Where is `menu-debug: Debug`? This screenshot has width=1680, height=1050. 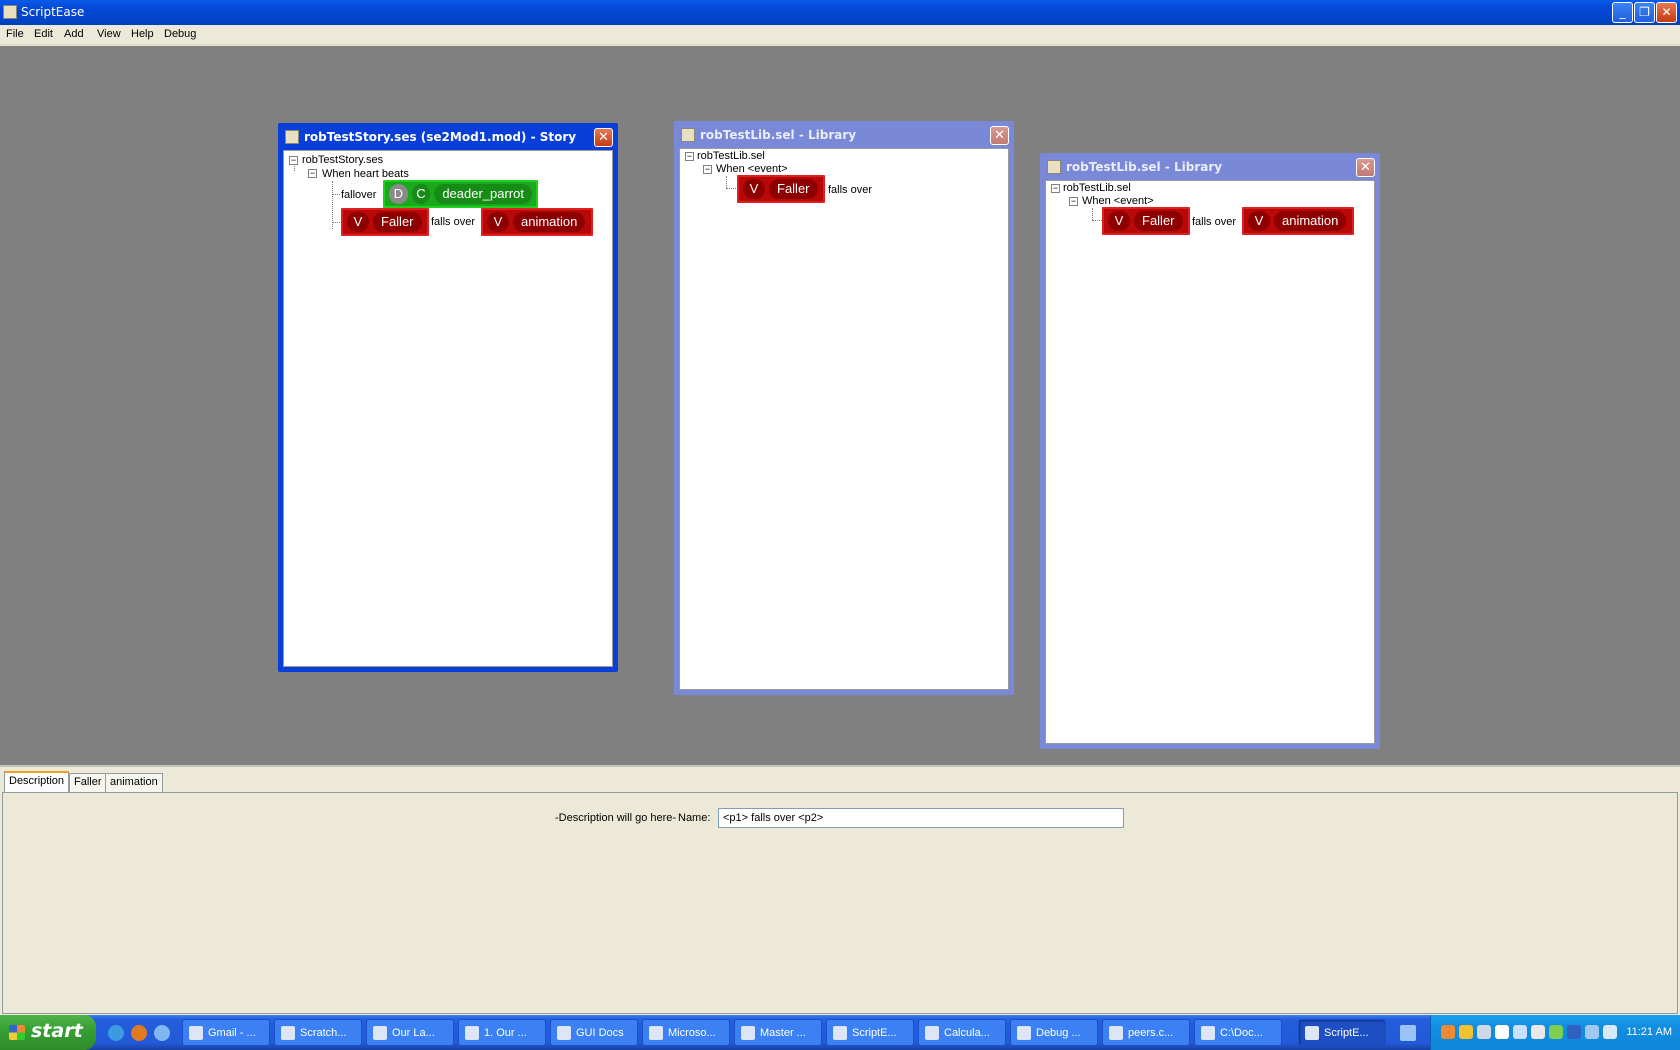
menu-debug: Debug is located at coordinates (180, 34).